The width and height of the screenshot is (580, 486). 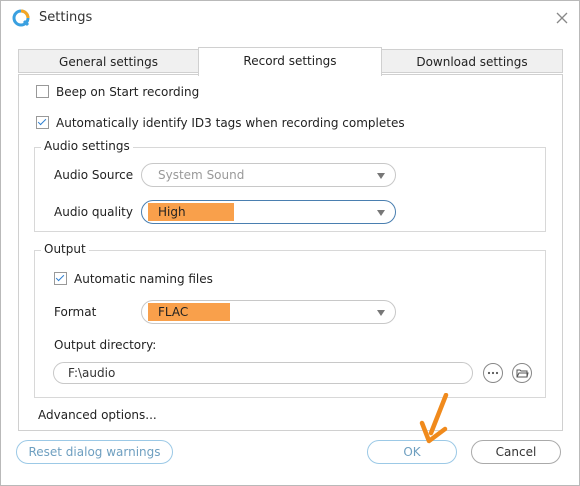 What do you see at coordinates (263, 373) in the screenshot?
I see `output-directory-field: F:\audio` at bounding box center [263, 373].